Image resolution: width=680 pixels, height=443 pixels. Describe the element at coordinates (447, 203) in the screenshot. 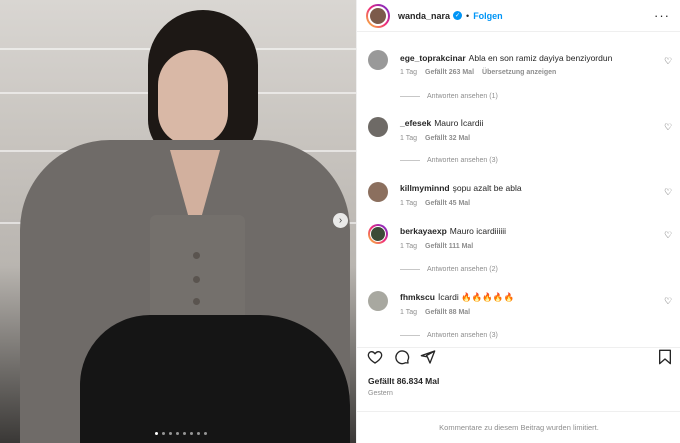

I see `comment-likes: Gefällt 45 Mal` at that location.